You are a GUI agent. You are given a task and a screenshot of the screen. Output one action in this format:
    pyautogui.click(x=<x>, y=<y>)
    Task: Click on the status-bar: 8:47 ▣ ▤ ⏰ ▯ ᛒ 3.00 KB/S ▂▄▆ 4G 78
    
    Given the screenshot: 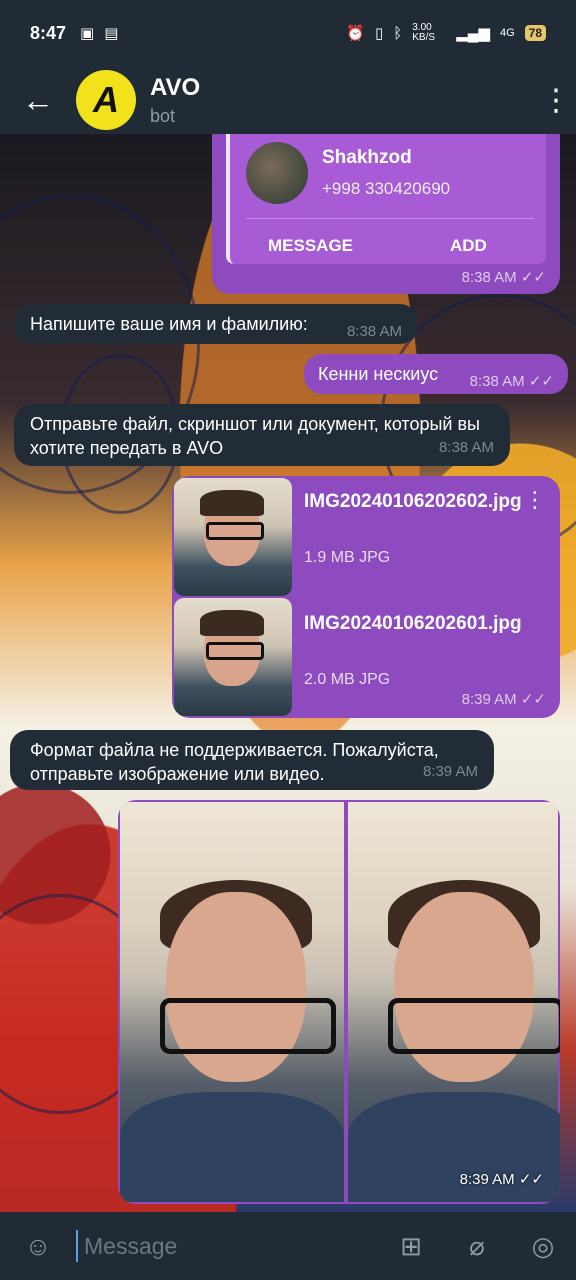 What is the action you would take?
    pyautogui.click(x=288, y=33)
    